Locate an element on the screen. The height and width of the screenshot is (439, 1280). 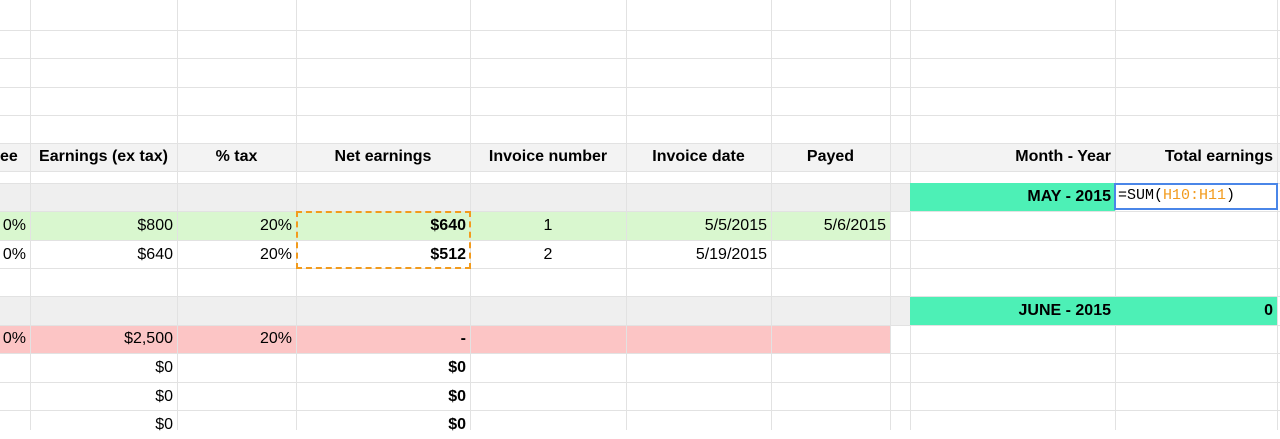
row1-fee: 0% is located at coordinates (15, 226).